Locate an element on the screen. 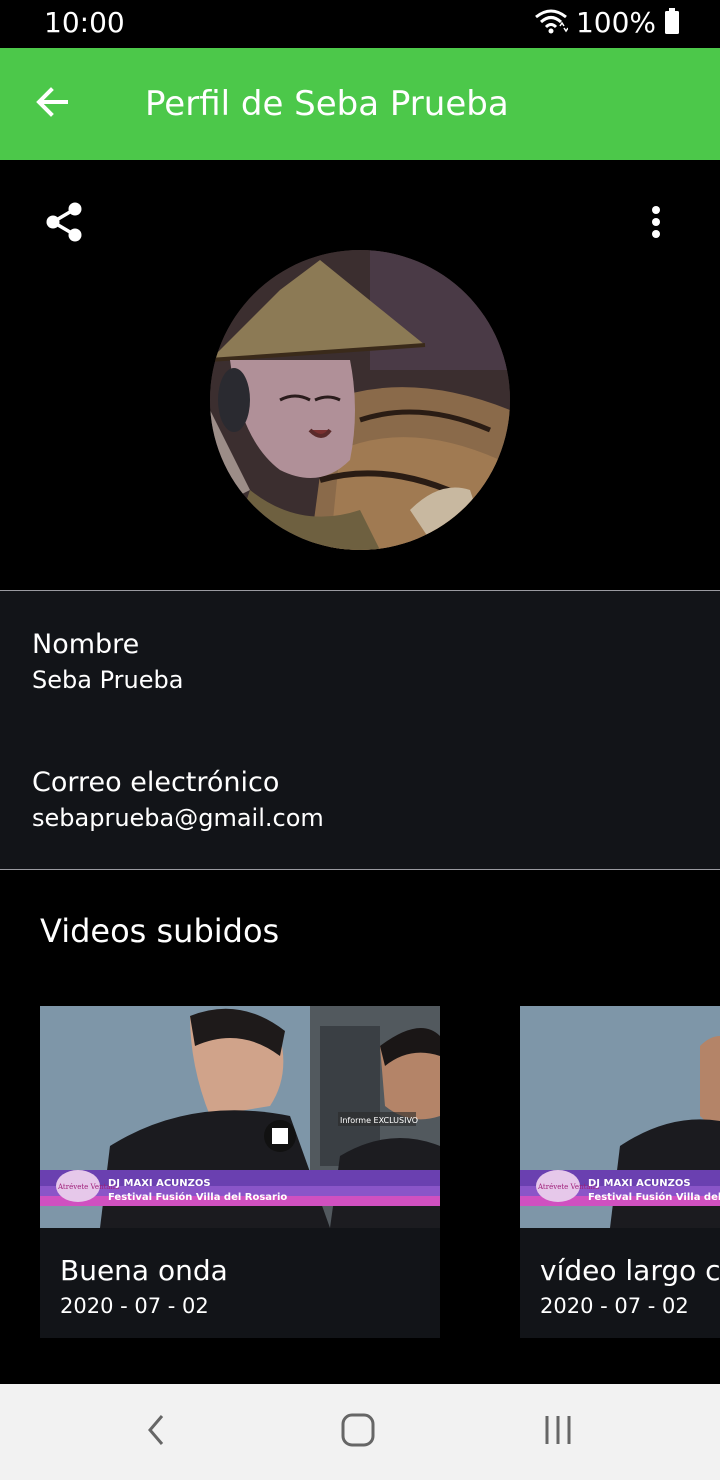 The height and width of the screenshot is (1480, 720). status-icons: 100% is located at coordinates (607, 22).